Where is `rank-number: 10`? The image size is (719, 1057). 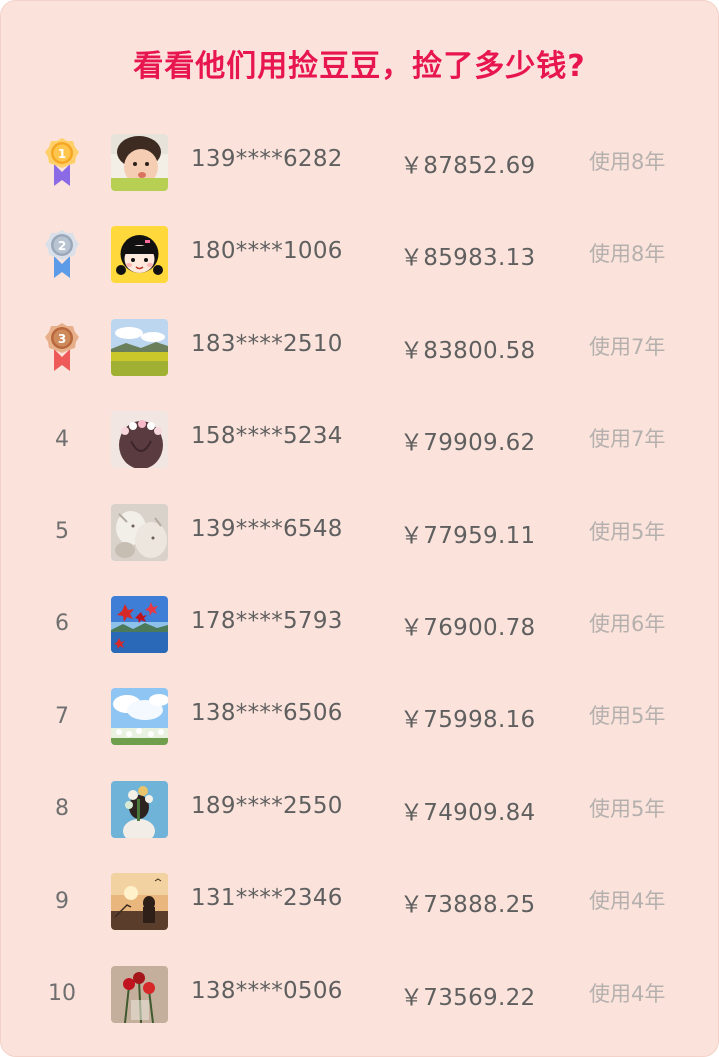 rank-number: 10 is located at coordinates (62, 994).